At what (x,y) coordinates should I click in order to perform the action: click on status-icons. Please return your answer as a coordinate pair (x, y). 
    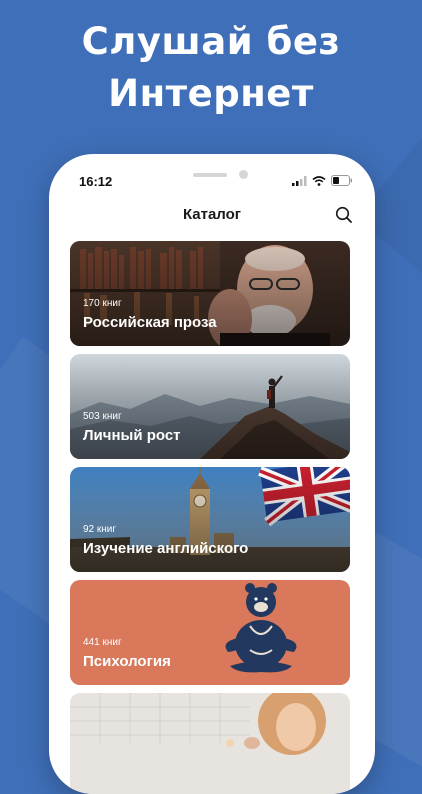
    Looking at the image, I should click on (322, 180).